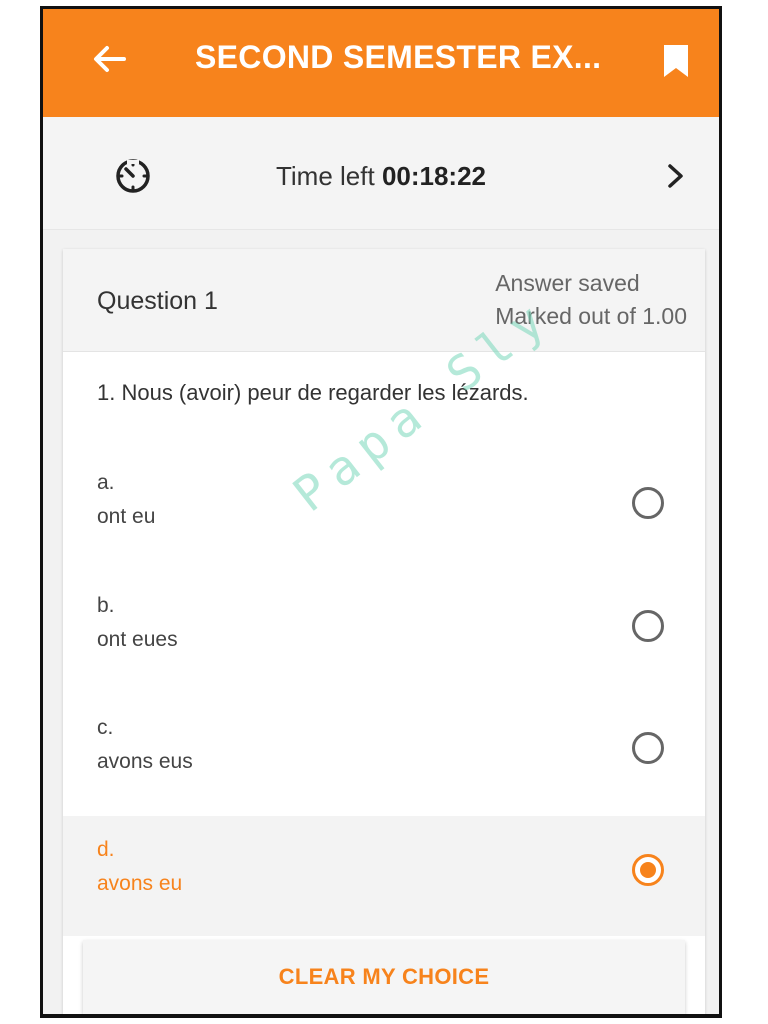 The width and height of the screenshot is (768, 1024). I want to click on clear-choice-button: CLEAR MY CHOICE, so click(384, 977).